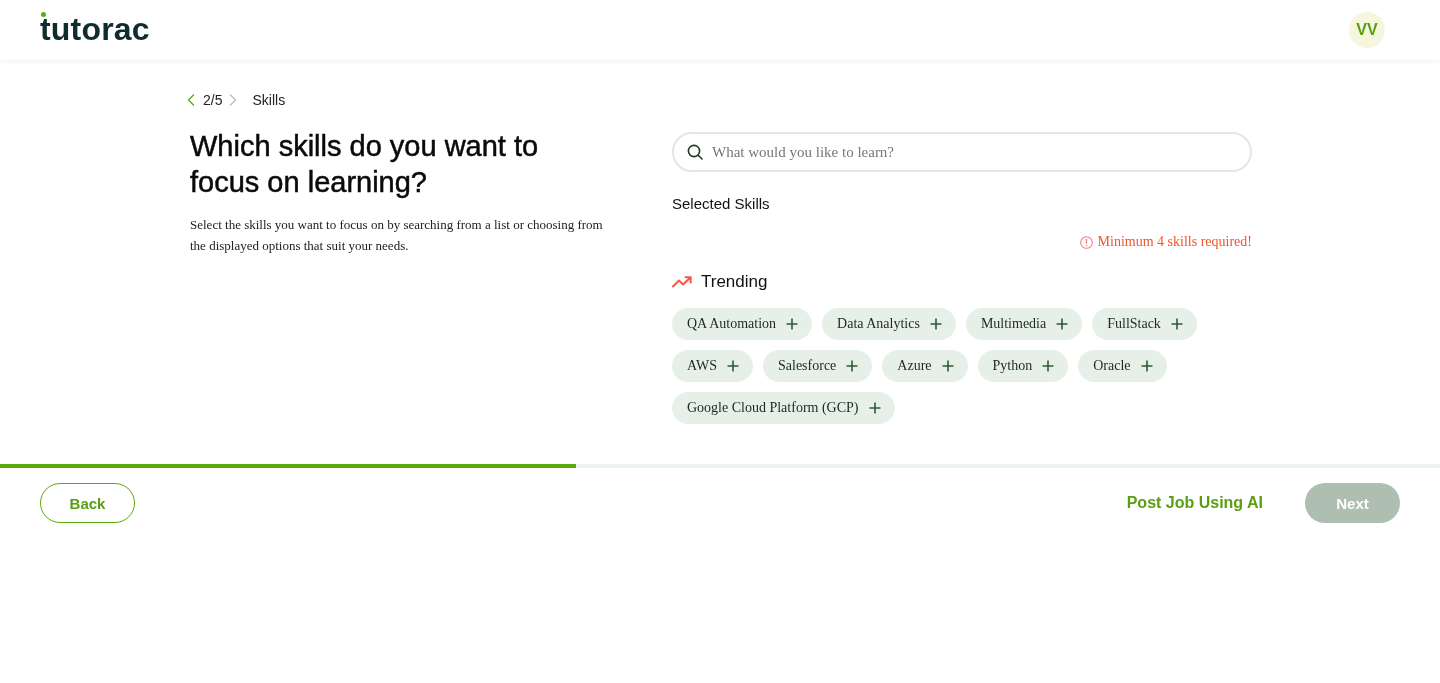  What do you see at coordinates (397, 235) in the screenshot?
I see `page-description: Select the skills you want to focus on by searching from a list or choosing from the displayed options that suit your needs.` at bounding box center [397, 235].